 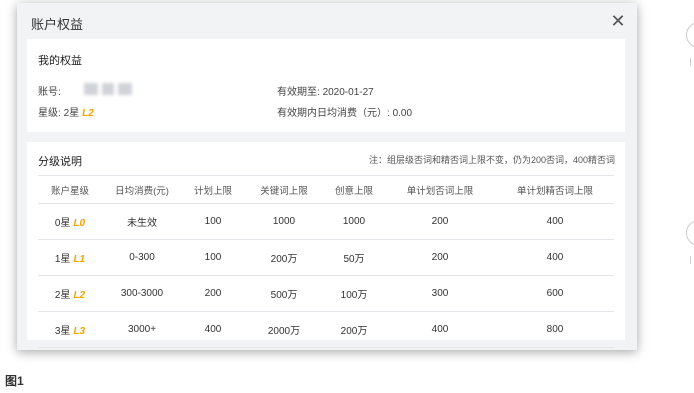 What do you see at coordinates (555, 189) in the screenshot?
I see `header-exact-neg-limit: 单计划精否词上限` at bounding box center [555, 189].